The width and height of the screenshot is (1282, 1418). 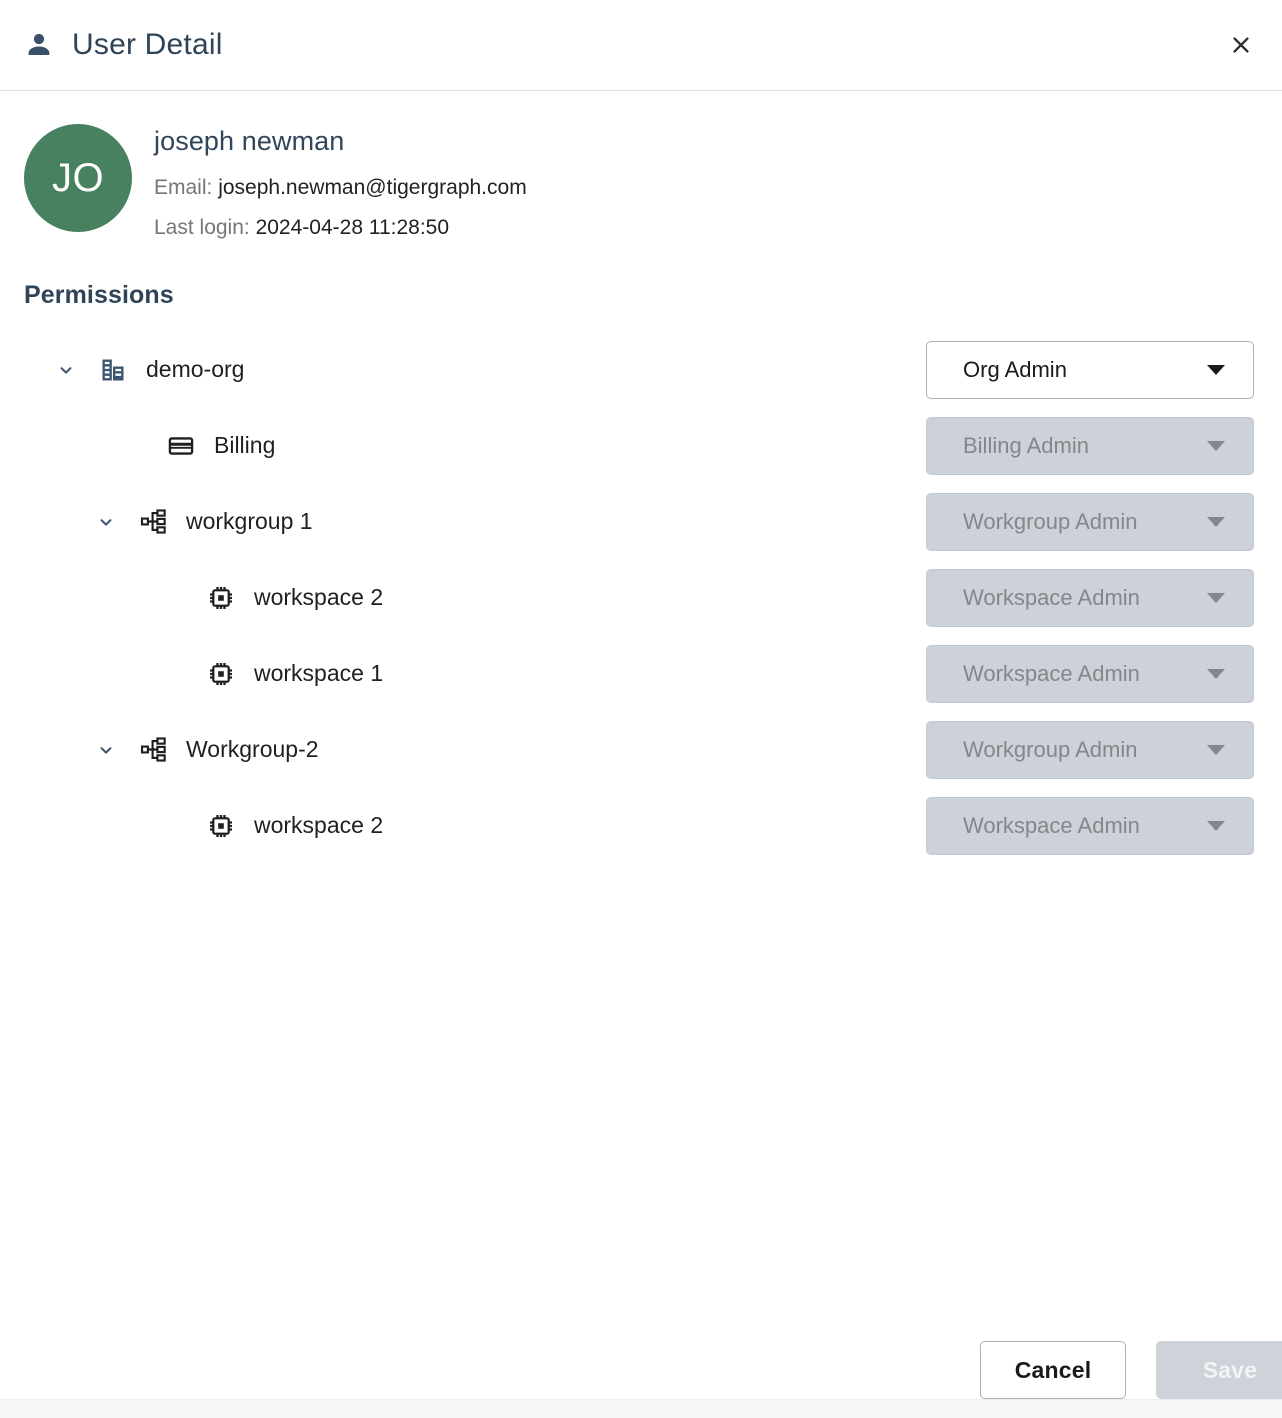 I want to click on user-last-login-line: Last login: 2024-04-28 11:28:50, so click(x=340, y=228).